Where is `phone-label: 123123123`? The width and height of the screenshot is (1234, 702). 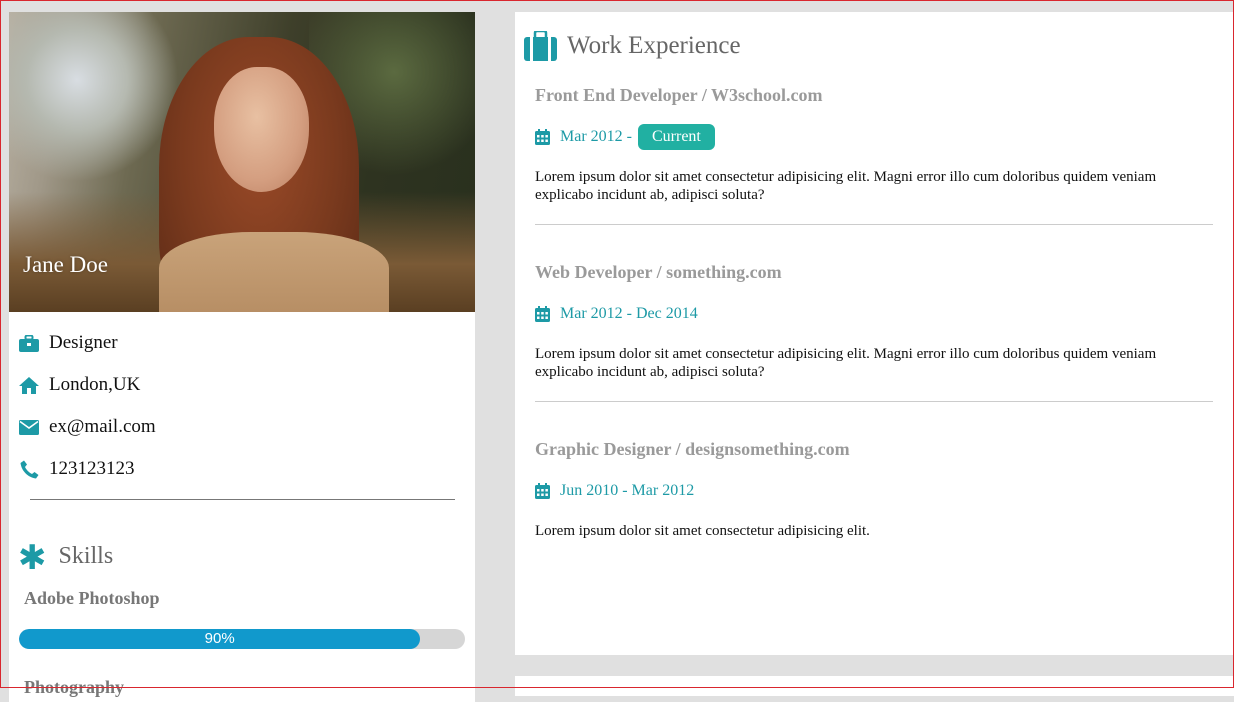
phone-label: 123123123 is located at coordinates (92, 468).